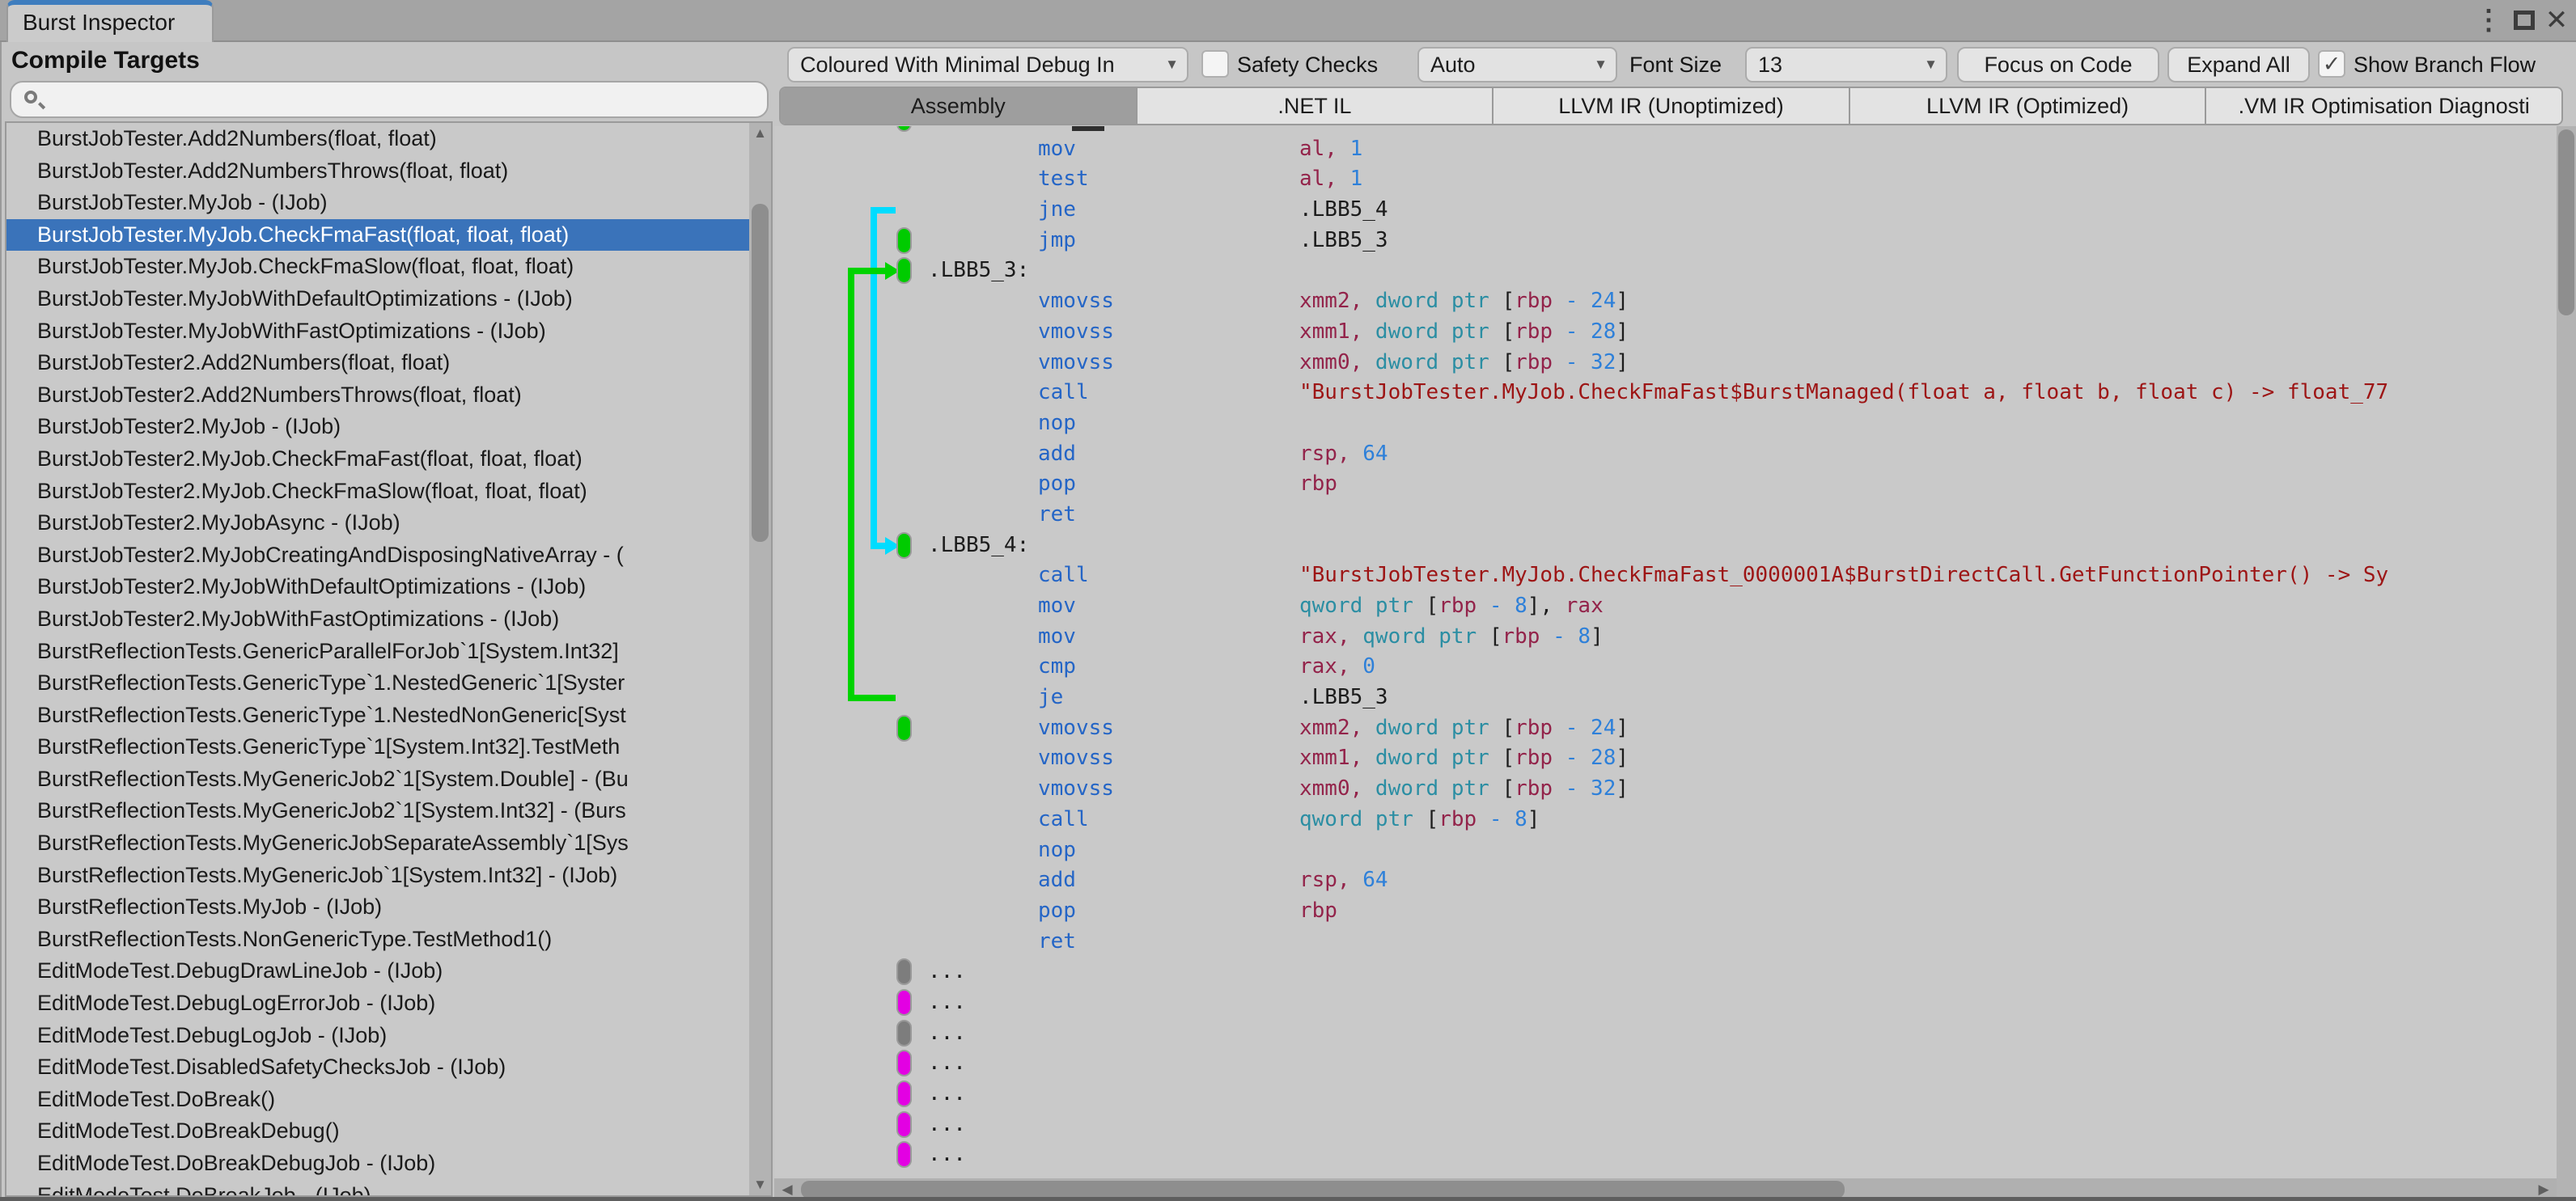 This screenshot has height=1201, width=2576. I want to click on list-item: BurstJobTester.MyJob - (IJob), so click(379, 203).